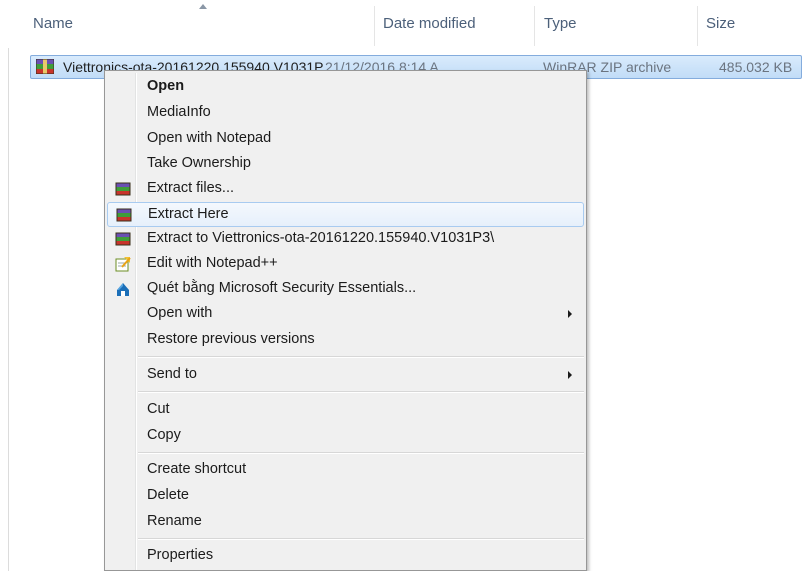 The height and width of the screenshot is (571, 802). Describe the element at coordinates (158, 409) in the screenshot. I see `menu-item-label: Cut` at that location.